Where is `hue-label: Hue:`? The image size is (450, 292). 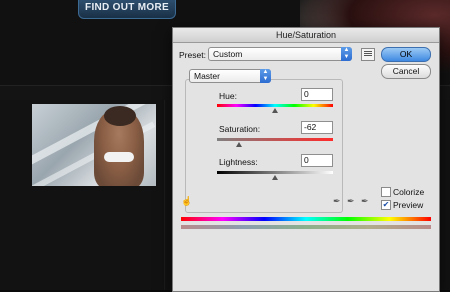
hue-label: Hue: is located at coordinates (228, 96).